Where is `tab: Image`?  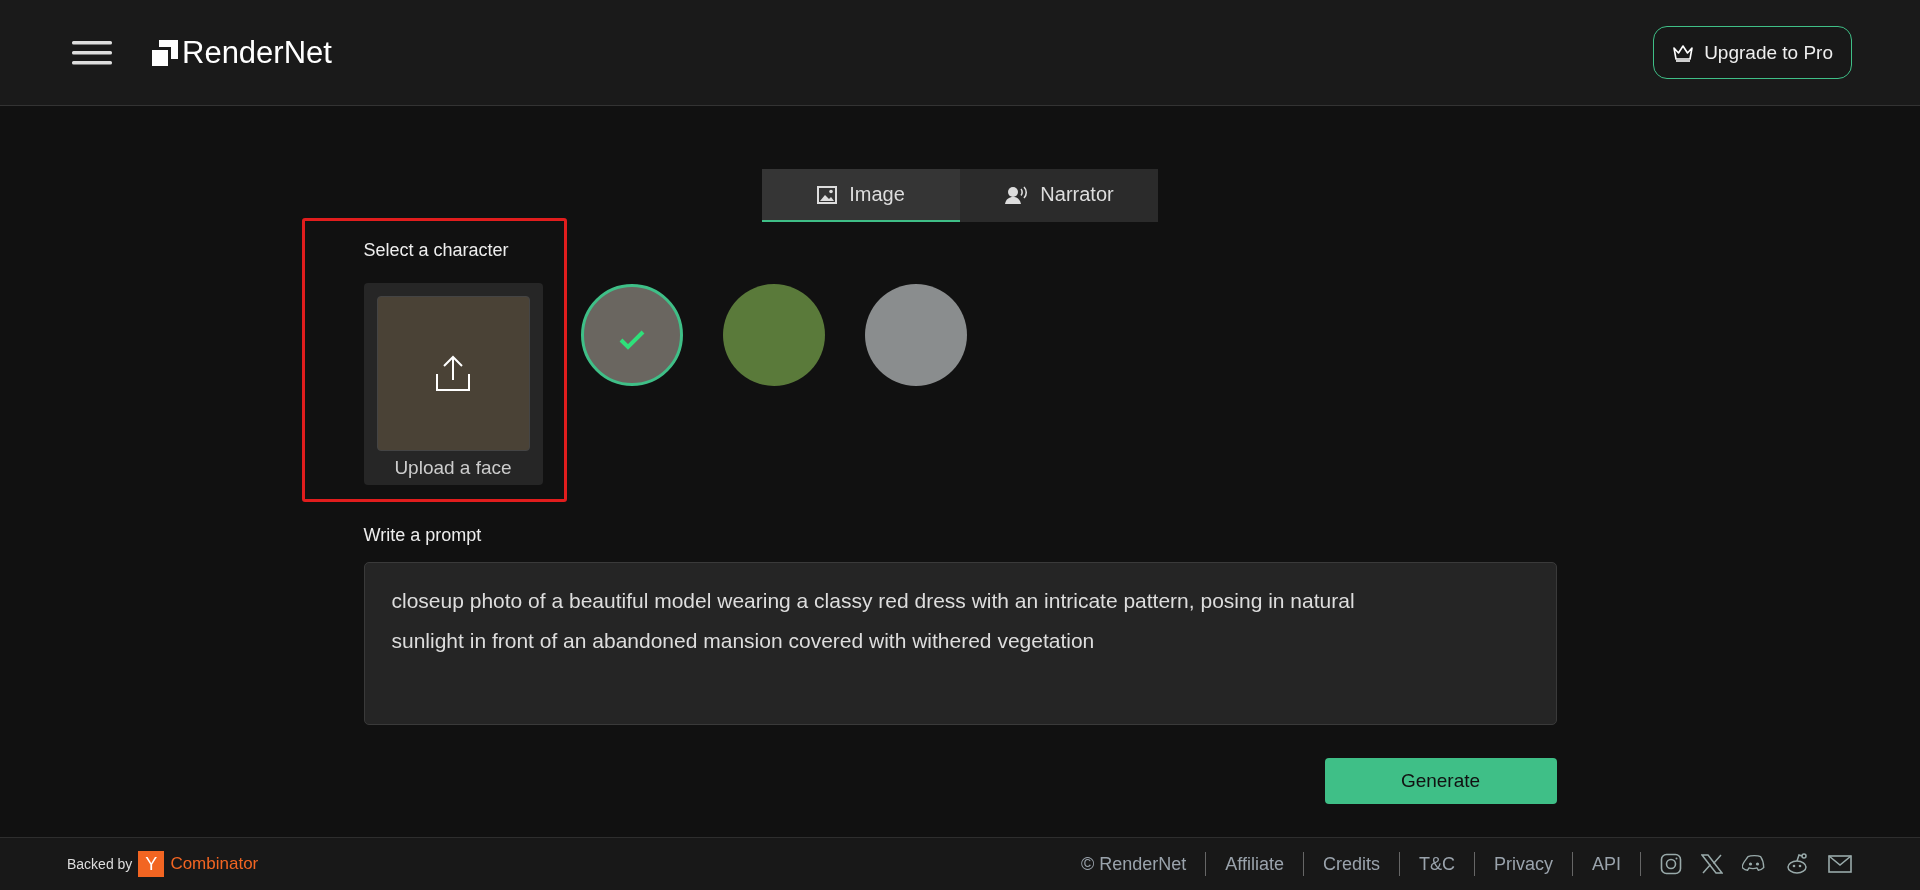 tab: Image is located at coordinates (861, 195).